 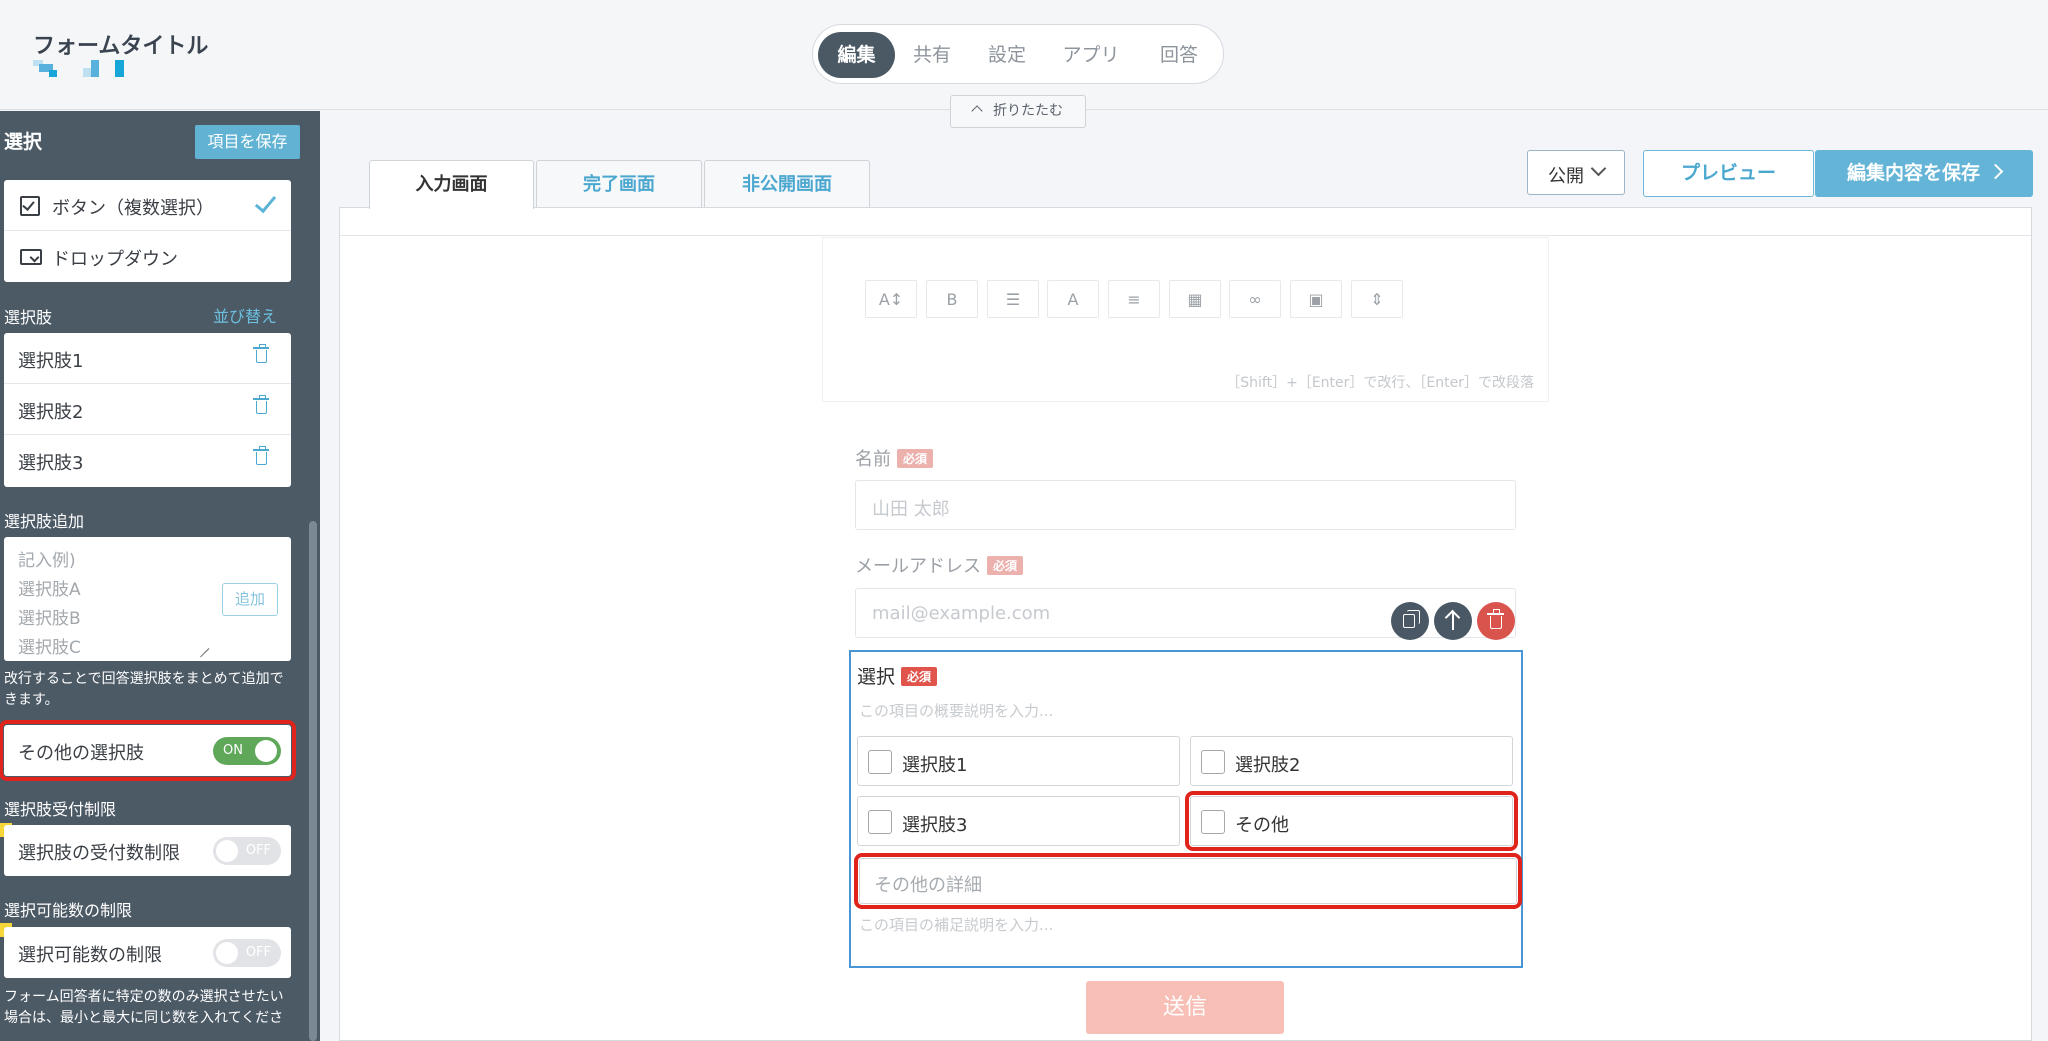 I want to click on add-choices-note: 改行することで回答選択肢をまとめて追加できます。, so click(x=144, y=689).